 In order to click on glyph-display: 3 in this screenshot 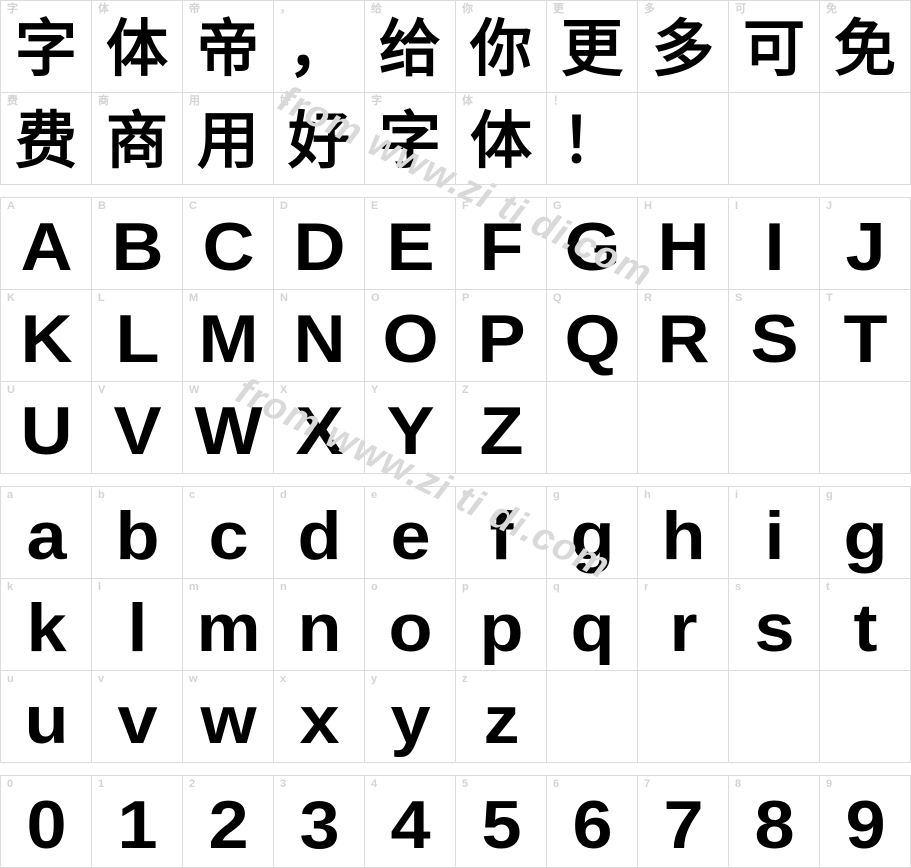, I will do `click(319, 824)`.